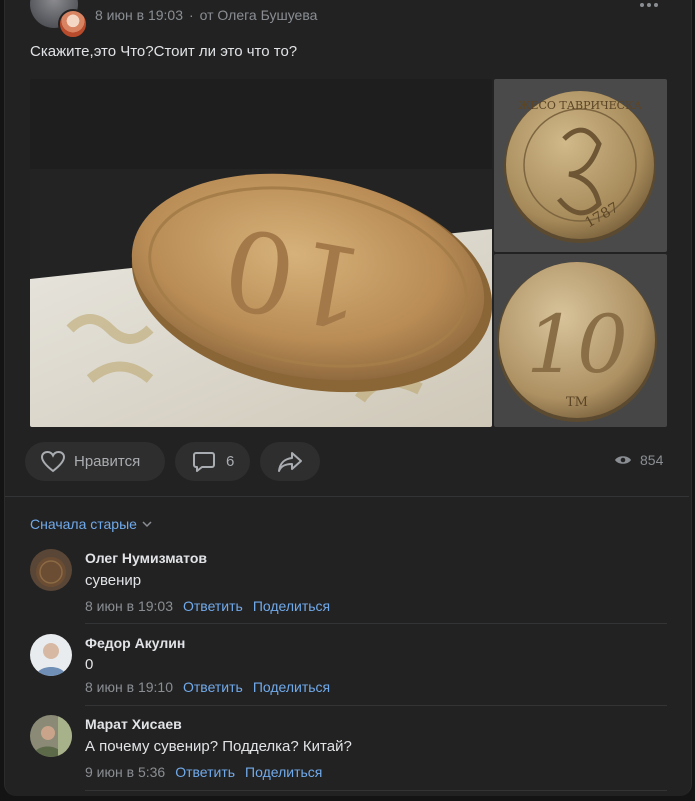 This screenshot has width=695, height=801. What do you see at coordinates (259, 15) in the screenshot?
I see `post-author: от Олега Бушуева` at bounding box center [259, 15].